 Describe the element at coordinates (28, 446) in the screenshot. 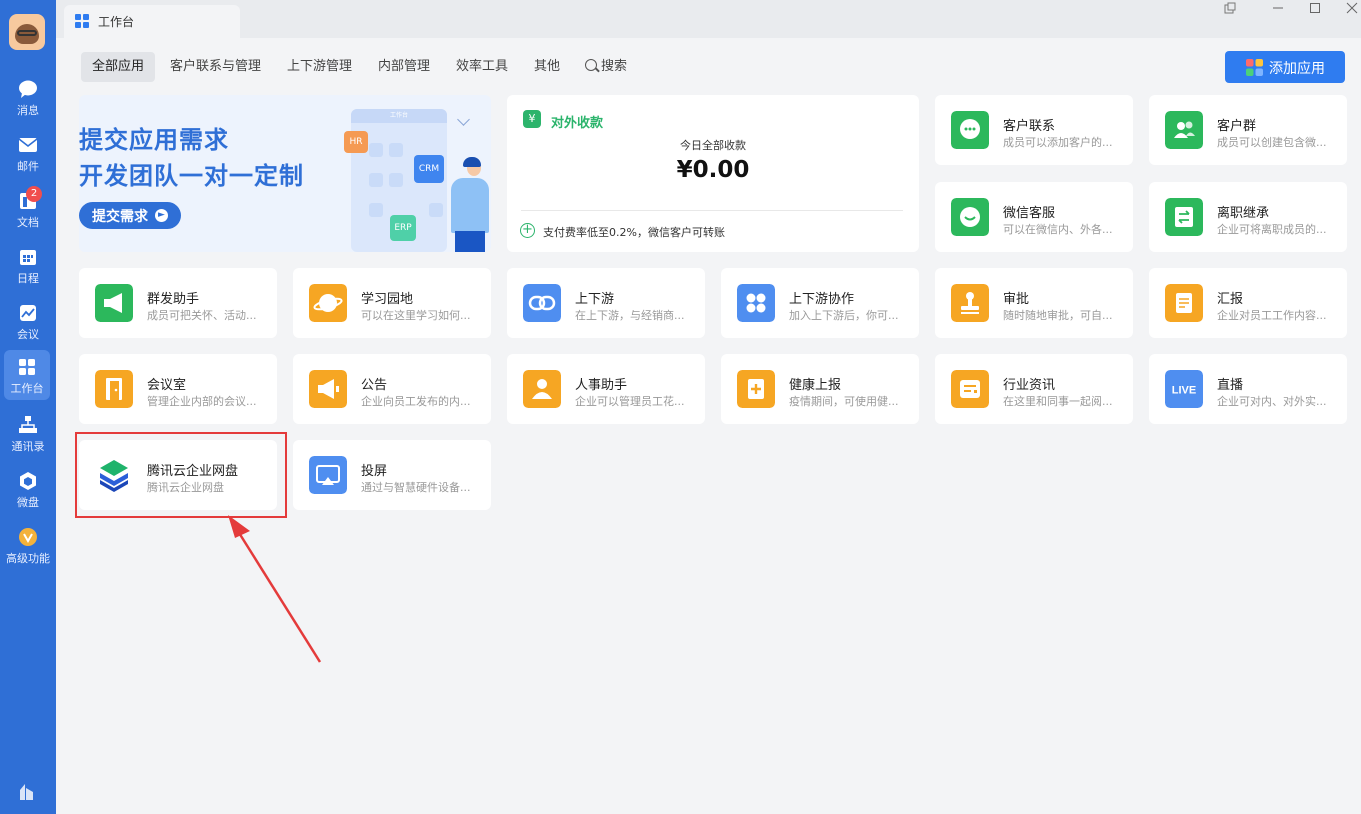

I see `sidebar-item-label: 通讯录` at that location.